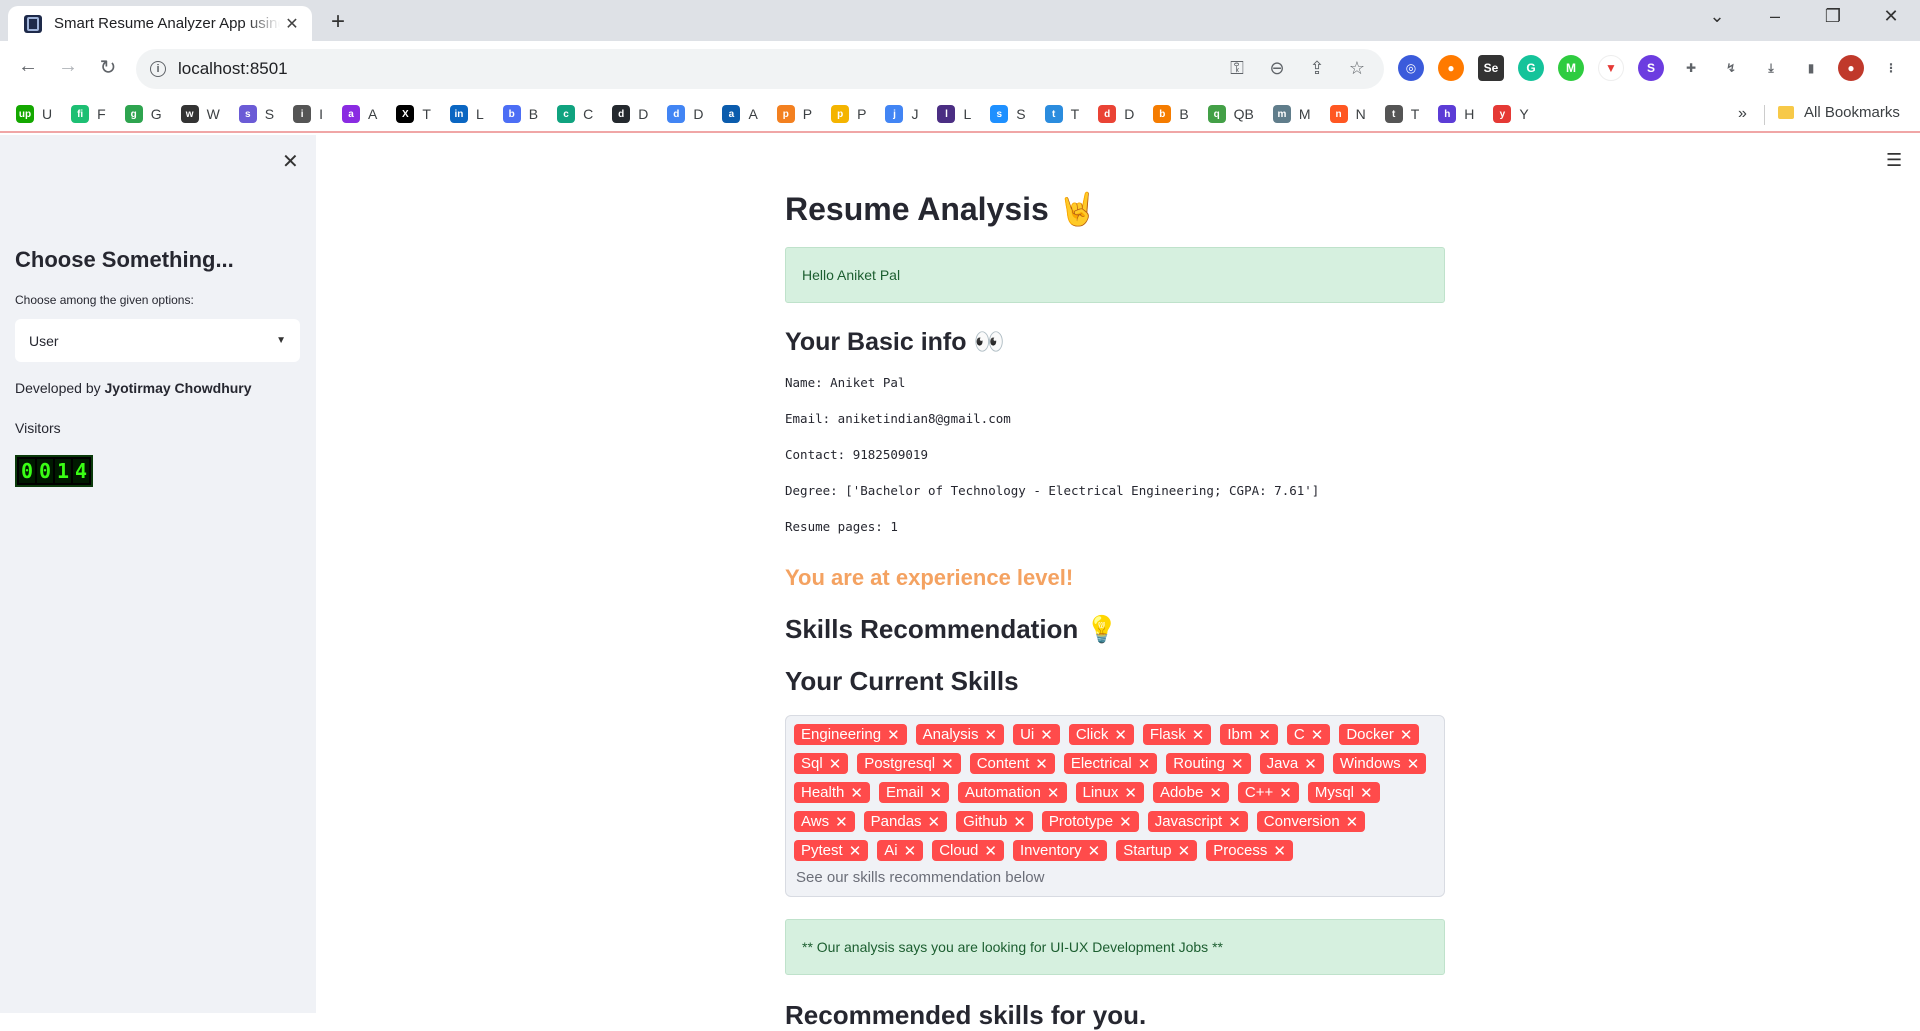 The image size is (1920, 1031). Describe the element at coordinates (338, 22) in the screenshot. I see `new-tab-icon: +` at that location.